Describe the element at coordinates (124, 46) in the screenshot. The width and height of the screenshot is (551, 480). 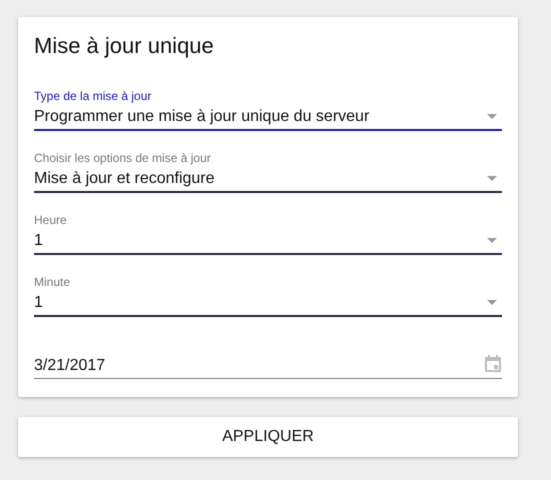
I see `card-title: Mise à jour unique` at that location.